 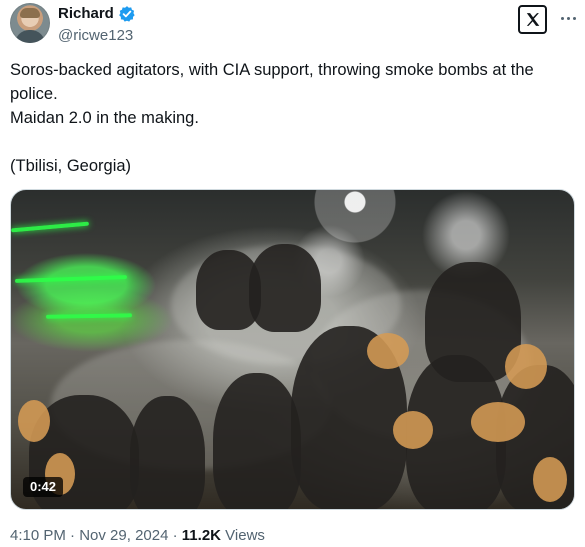 What do you see at coordinates (97, 25) in the screenshot?
I see `author-block: Richard @ricwe123` at bounding box center [97, 25].